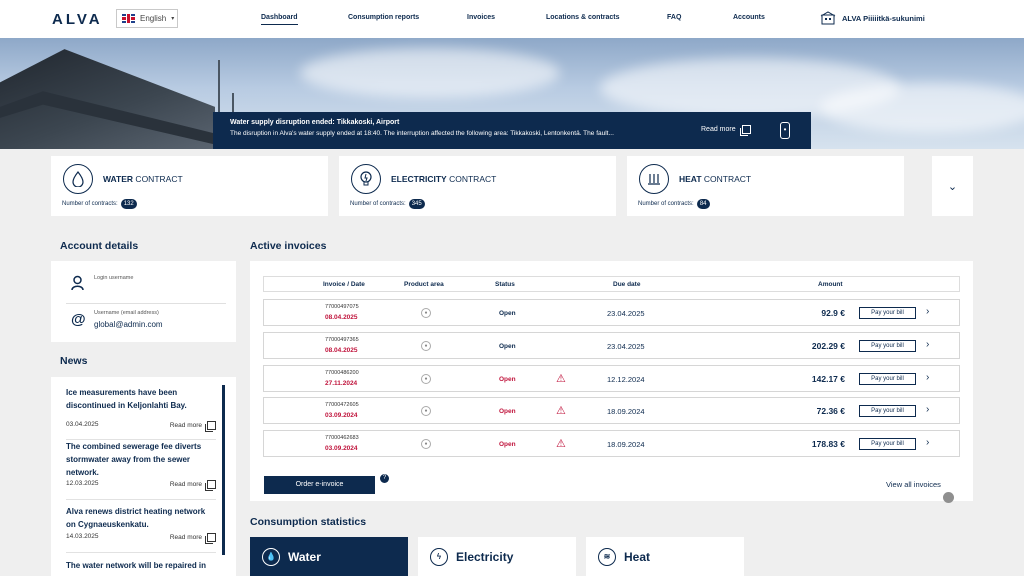  I want to click on invoice-date: 27.11.2024, so click(341, 383).